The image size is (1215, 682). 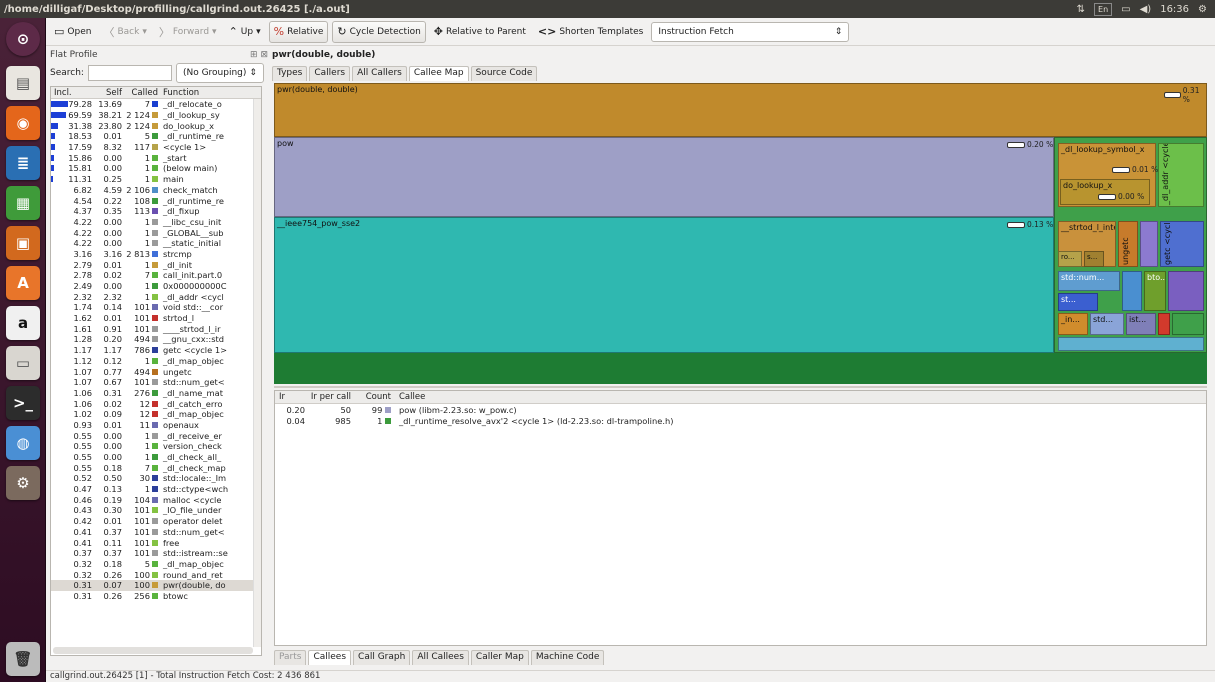 What do you see at coordinates (259, 55) in the screenshot?
I see `panel-float-close-icon: ⊞ ⊠` at bounding box center [259, 55].